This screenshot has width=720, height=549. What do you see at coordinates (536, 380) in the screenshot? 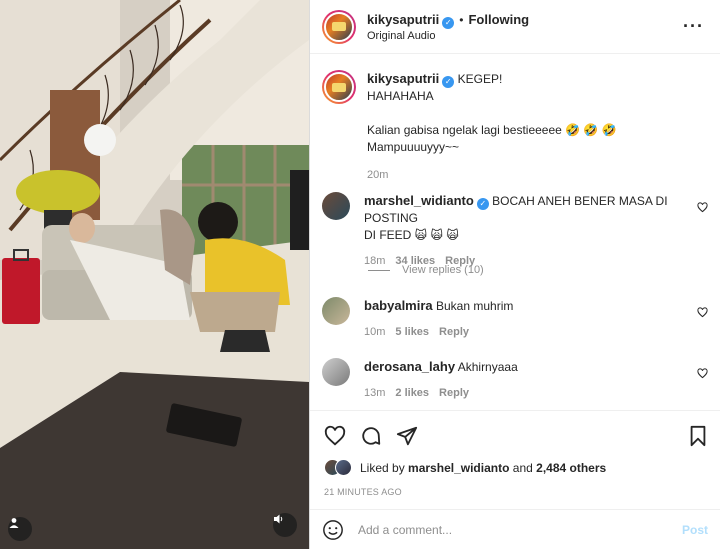
I see `comment-body: derosana_lahy Akhirnyaaa 13m 2 likes Reply` at bounding box center [536, 380].